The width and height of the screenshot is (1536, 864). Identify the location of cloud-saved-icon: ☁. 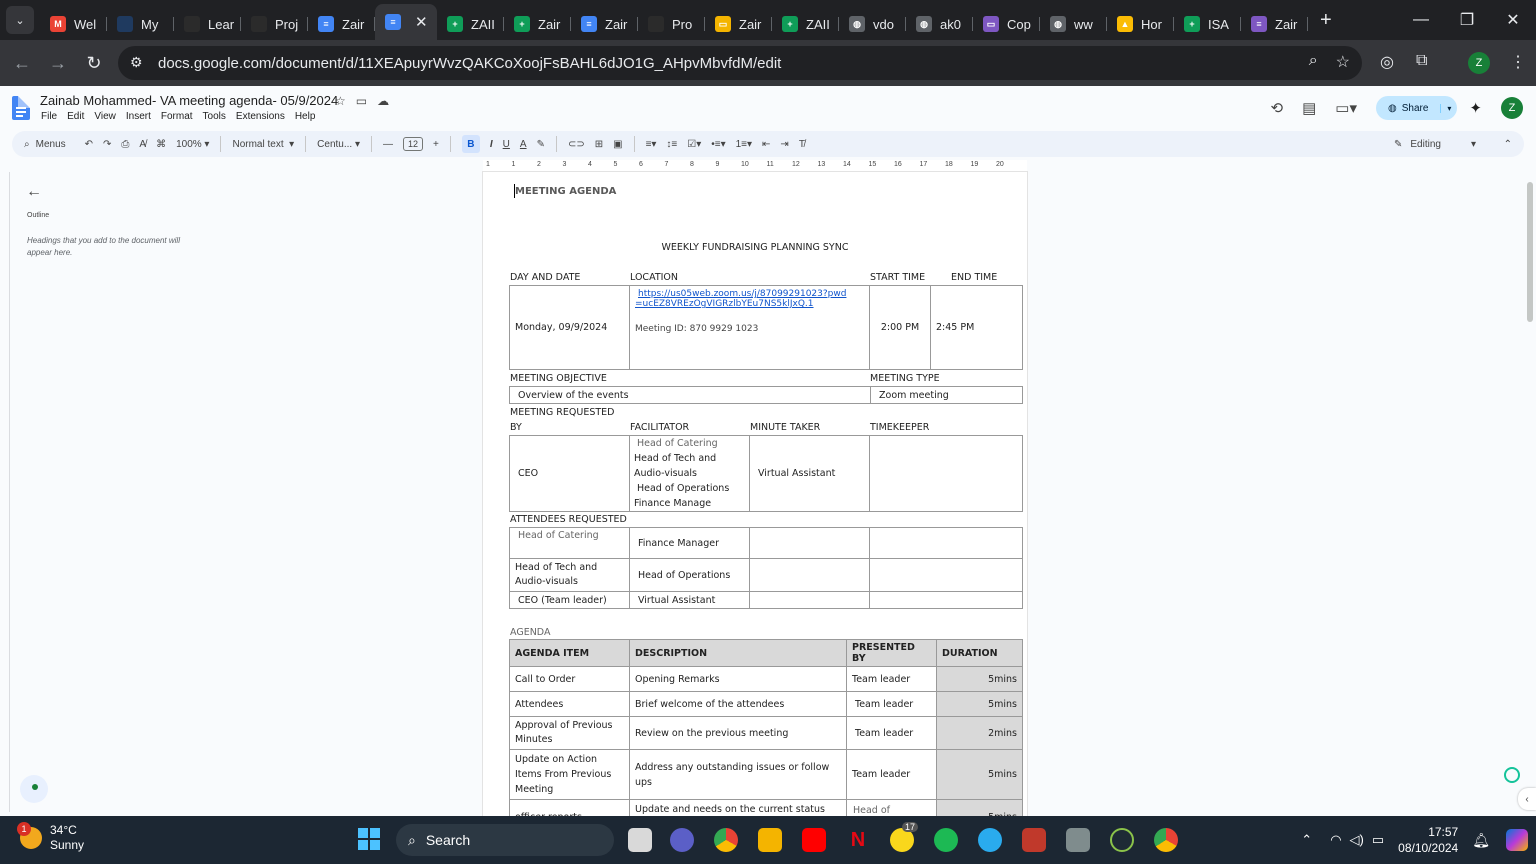
(383, 101).